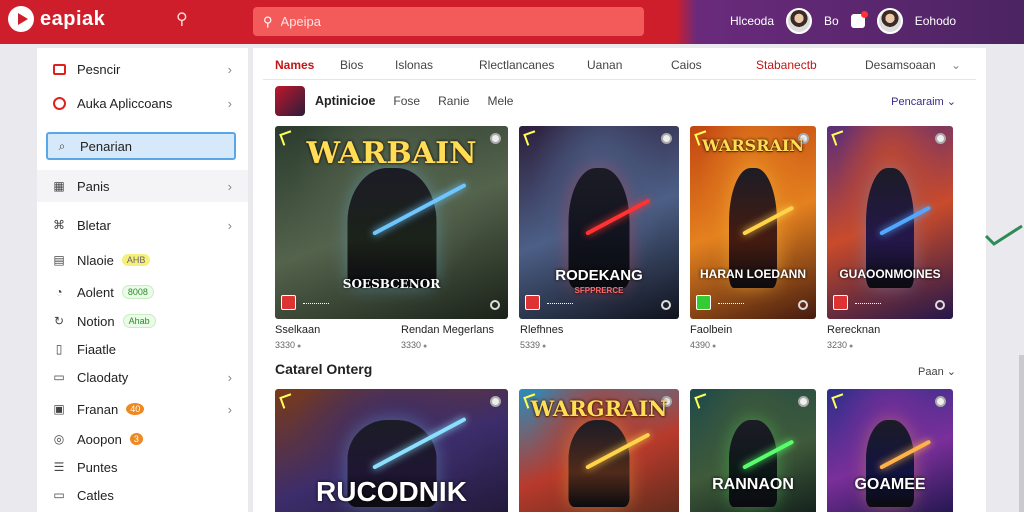  What do you see at coordinates (142, 69) in the screenshot?
I see `sidebar-item-pesncir: Pesncir ›` at bounding box center [142, 69].